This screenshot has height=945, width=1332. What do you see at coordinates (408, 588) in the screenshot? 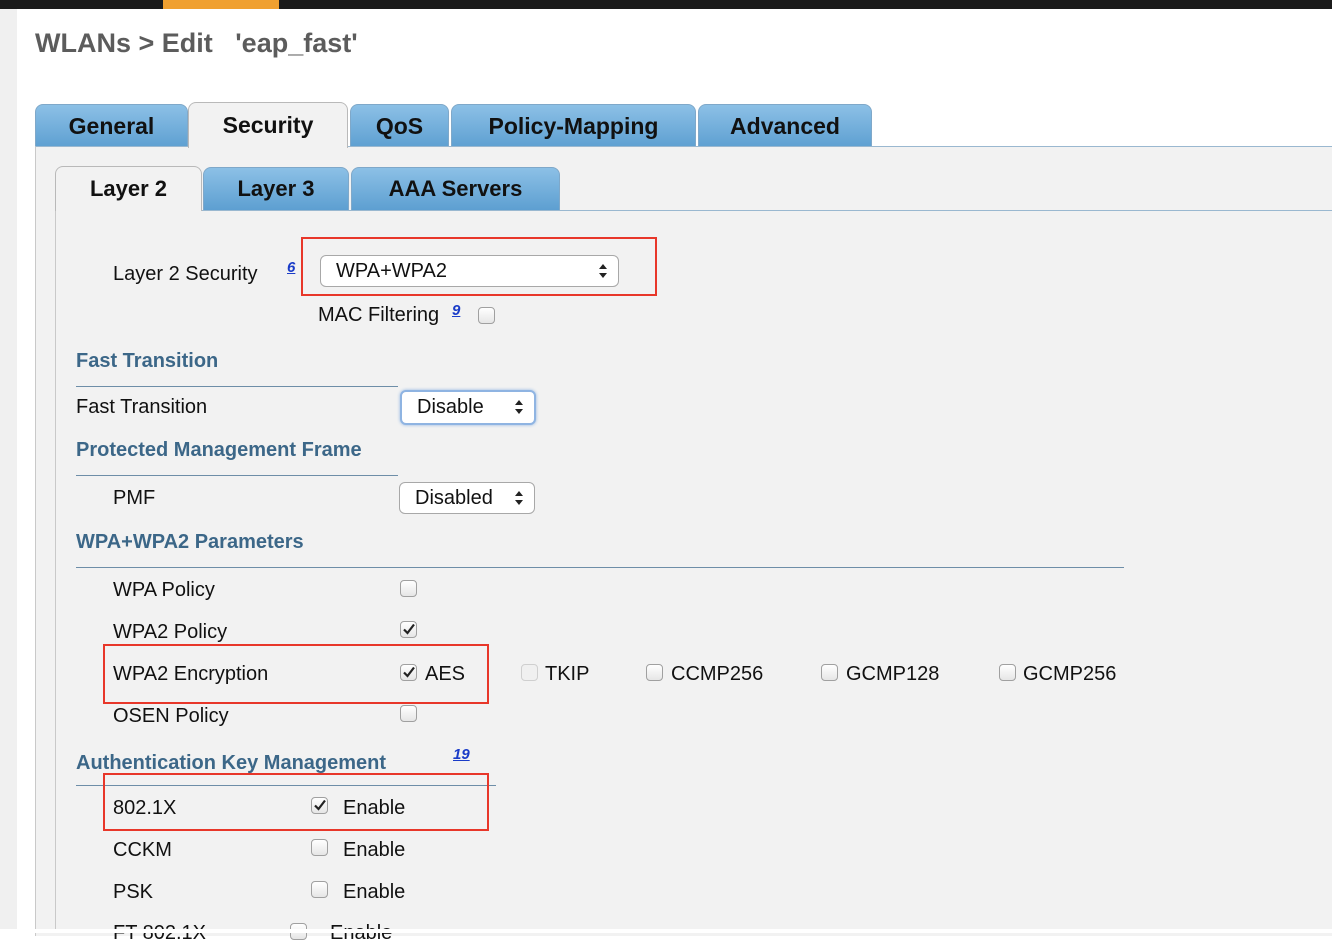
I see `wpa-policy-checkbox` at bounding box center [408, 588].